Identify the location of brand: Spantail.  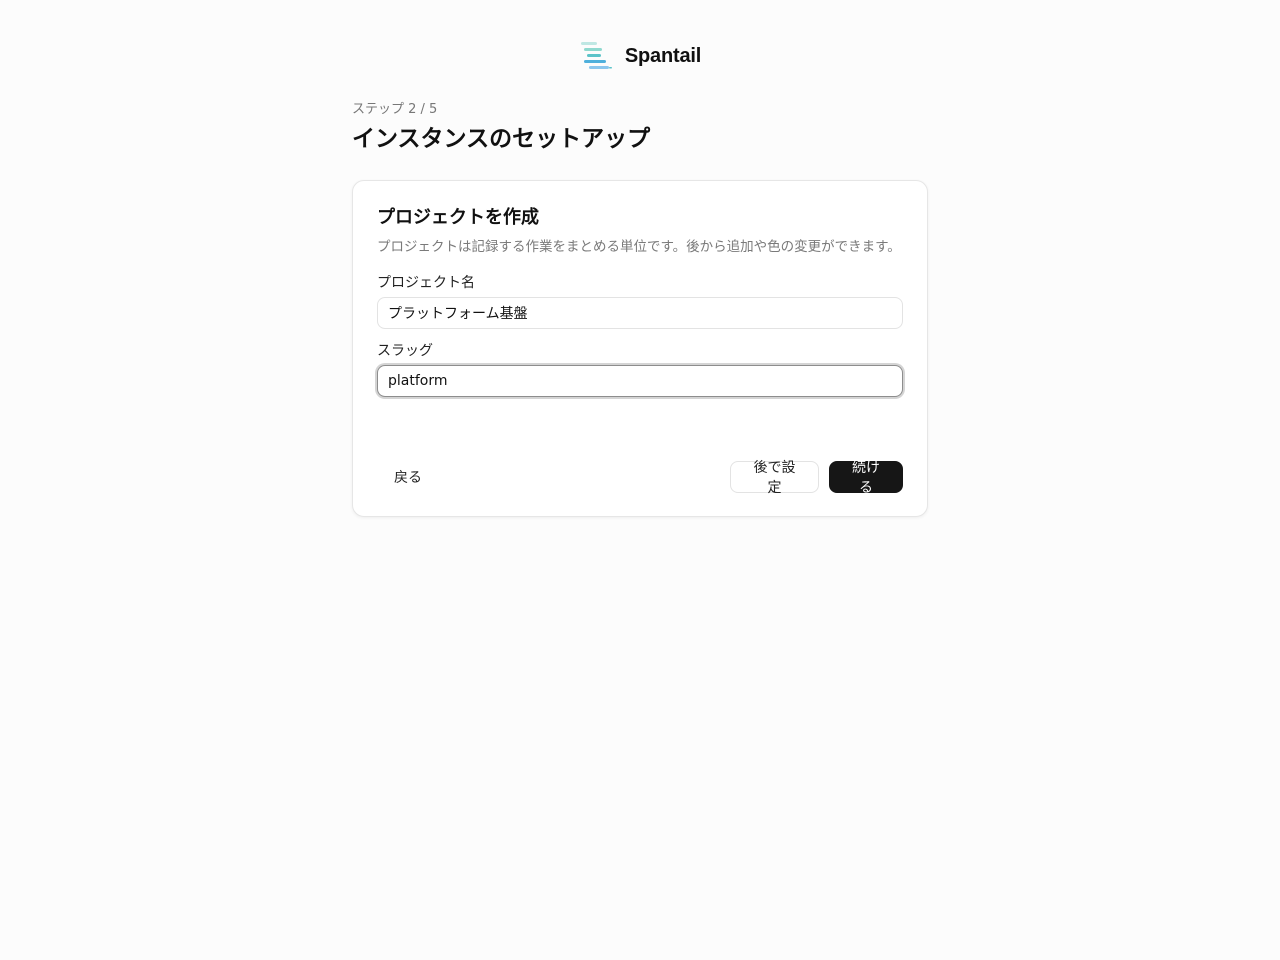
(640, 56).